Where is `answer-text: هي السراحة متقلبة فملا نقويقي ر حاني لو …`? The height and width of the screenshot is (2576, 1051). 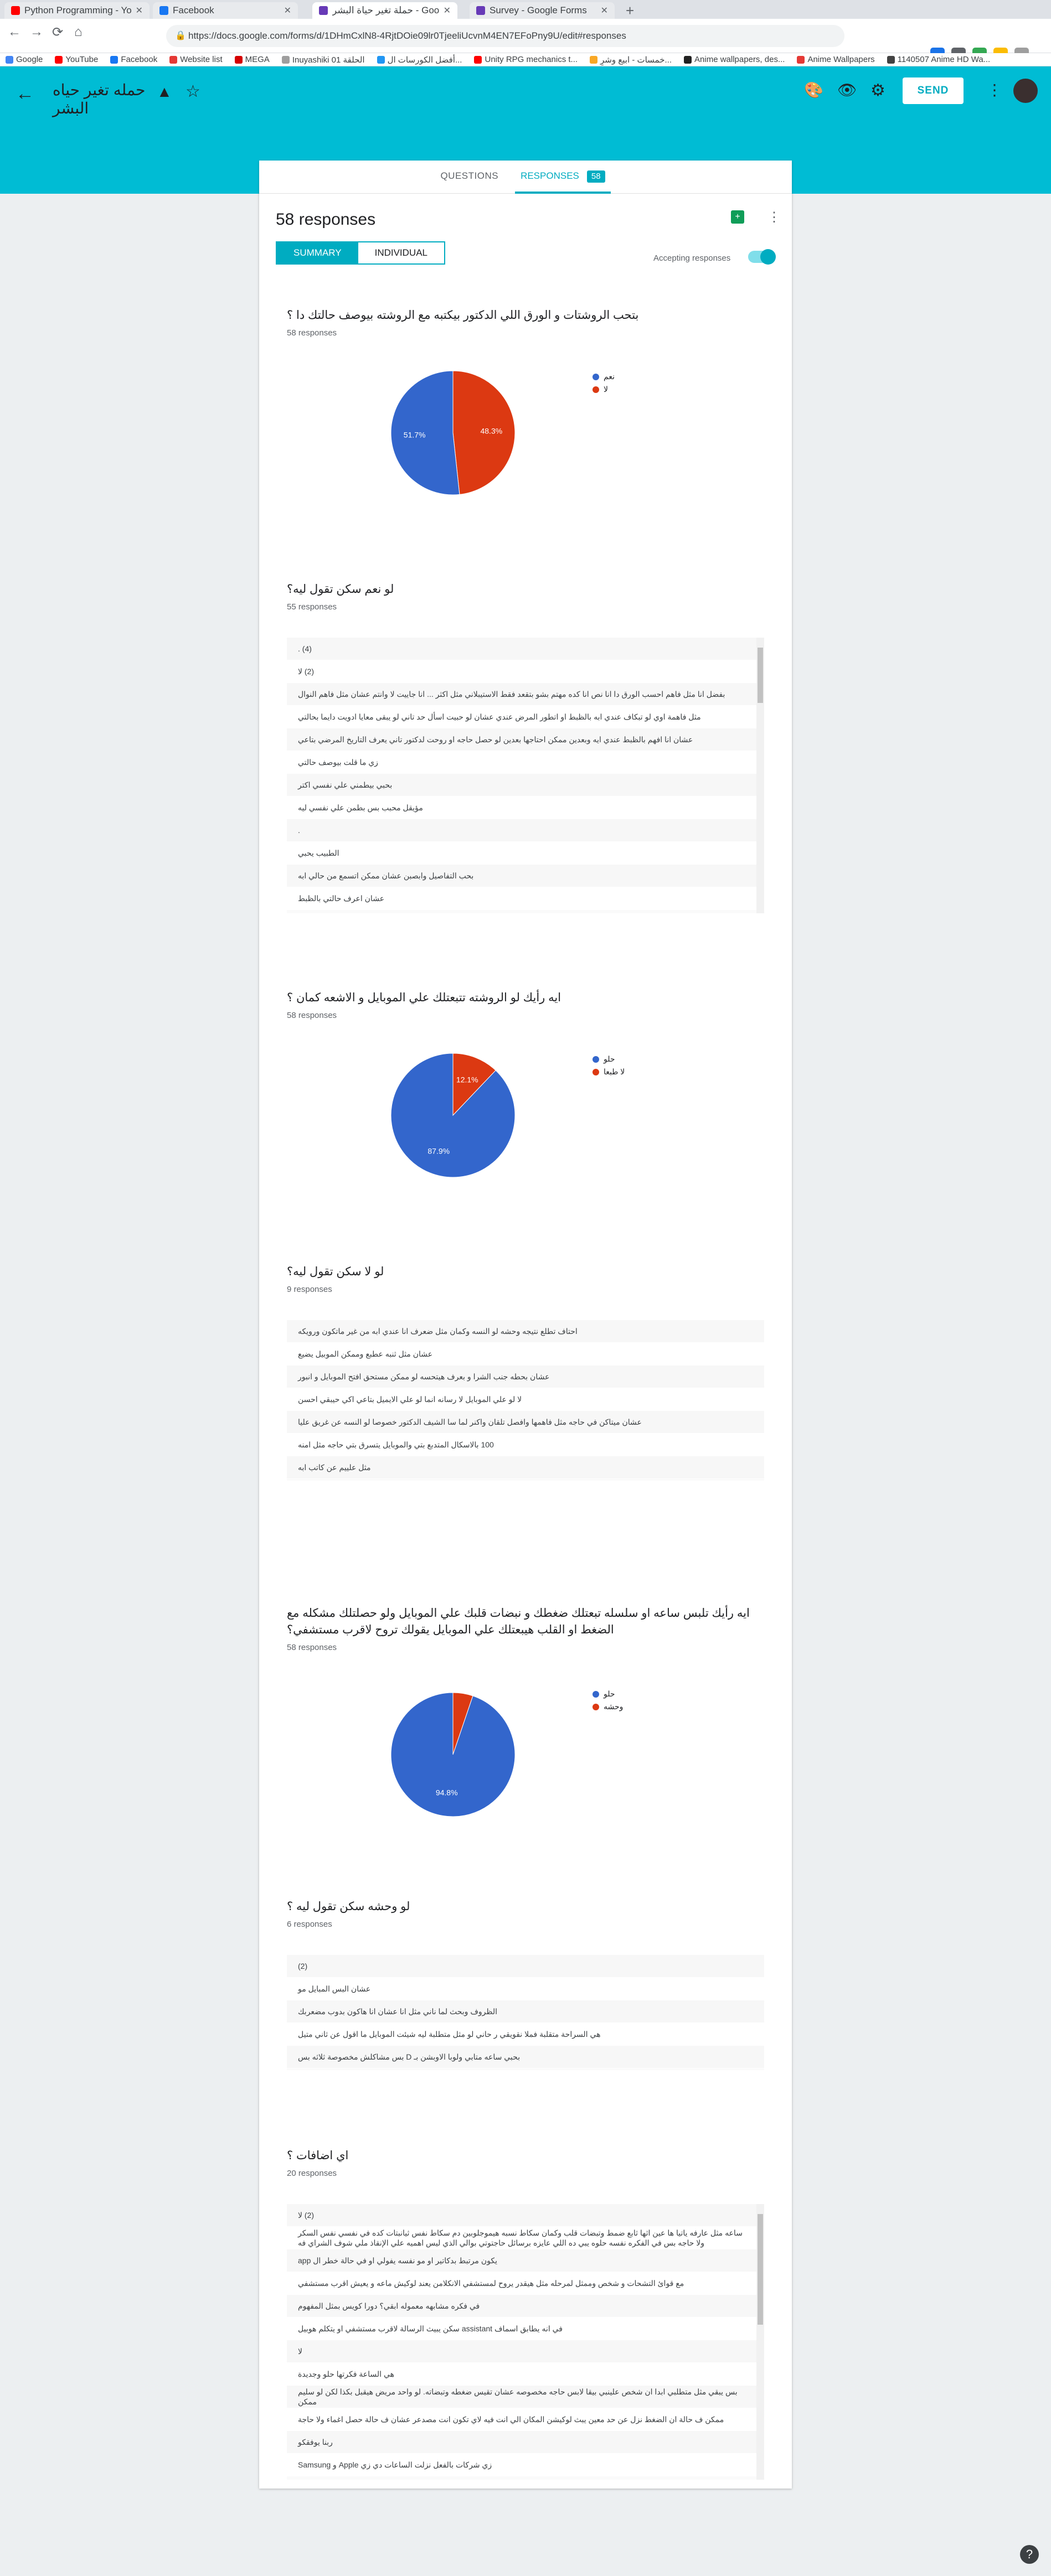 answer-text: هي السراحة متقلبة فملا نقويقي ر حاني لو … is located at coordinates (450, 2034).